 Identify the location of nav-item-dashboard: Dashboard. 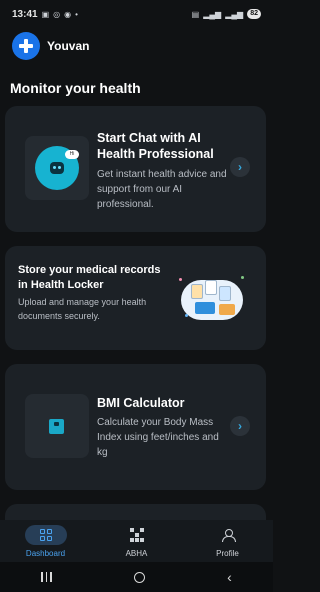
(46, 541).